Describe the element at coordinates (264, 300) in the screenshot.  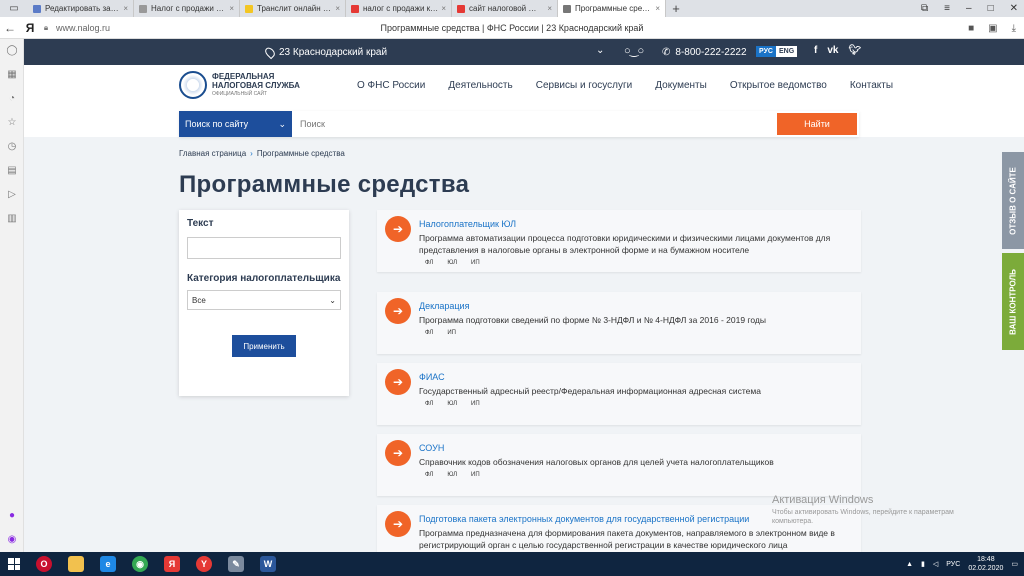
I see `category-select: Все ⌄` at that location.